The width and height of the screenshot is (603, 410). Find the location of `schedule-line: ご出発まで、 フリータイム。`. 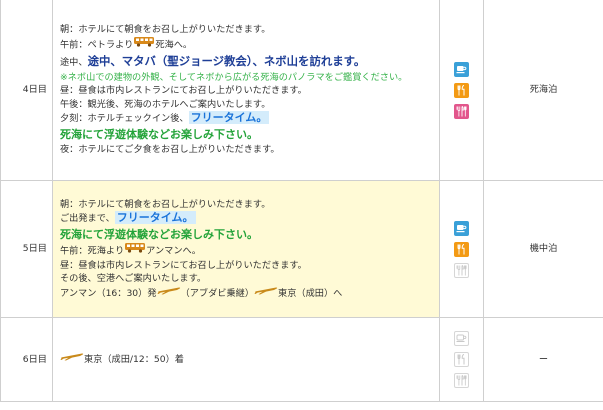

schedule-line: ご出発まで、 フリータイム。 is located at coordinates (128, 218).